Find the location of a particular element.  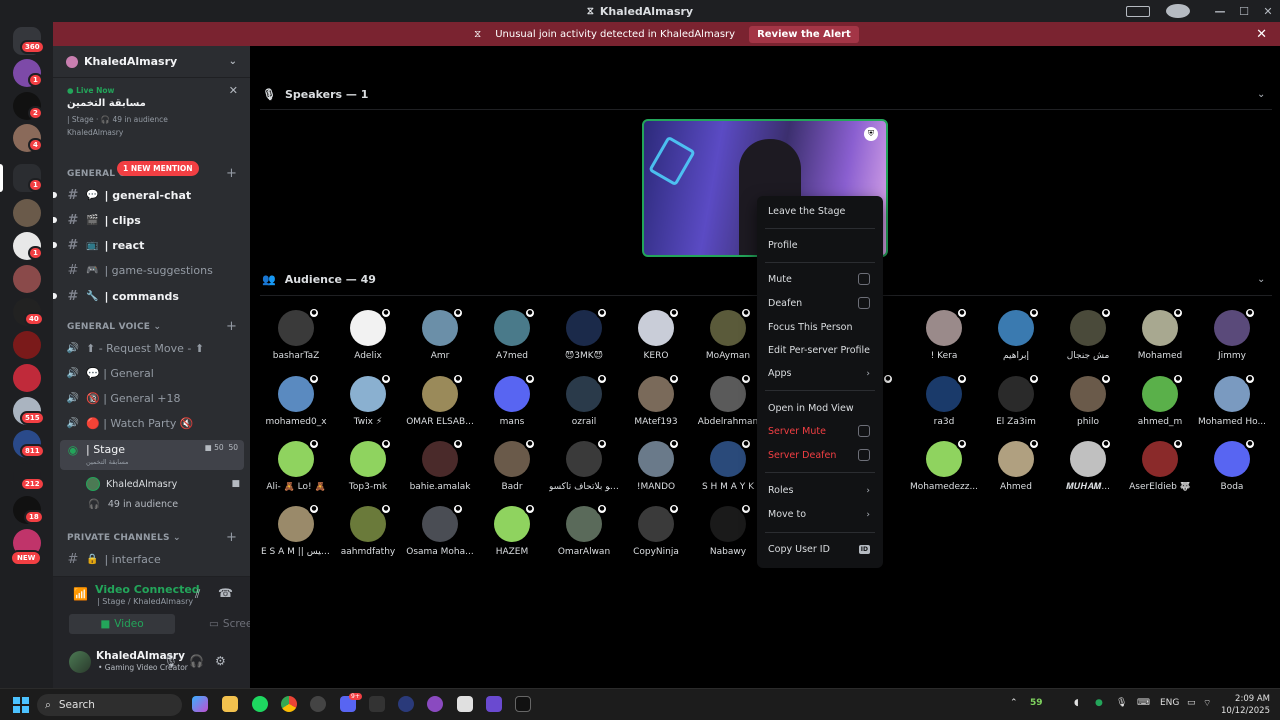

tray-keyboard-icon: ⌨ is located at coordinates (1143, 703).